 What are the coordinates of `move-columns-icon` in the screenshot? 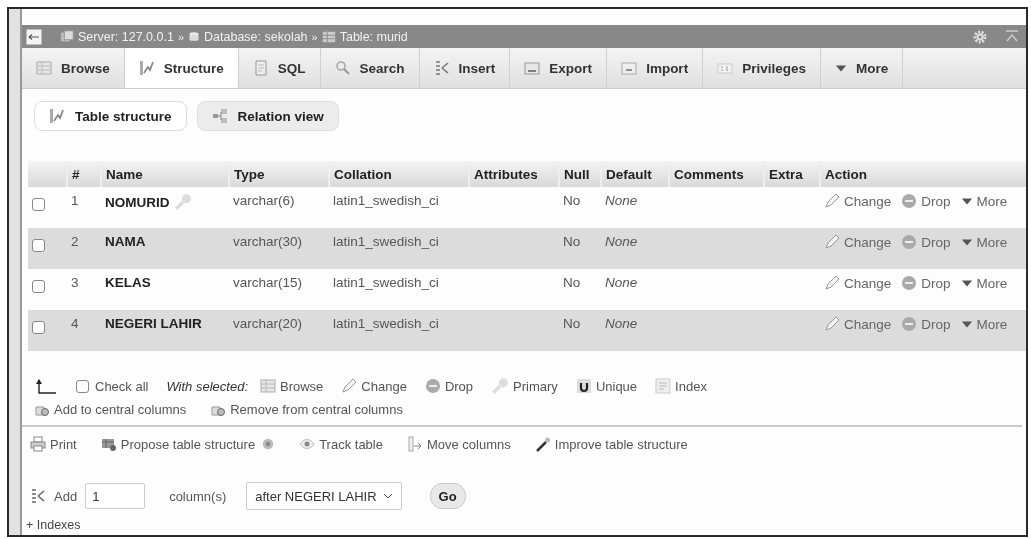 It's located at (414, 444).